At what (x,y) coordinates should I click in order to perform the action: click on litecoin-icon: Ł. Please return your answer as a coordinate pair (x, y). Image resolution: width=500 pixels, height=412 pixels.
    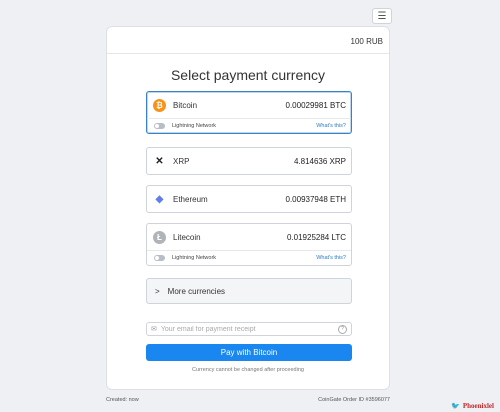
    Looking at the image, I should click on (159, 237).